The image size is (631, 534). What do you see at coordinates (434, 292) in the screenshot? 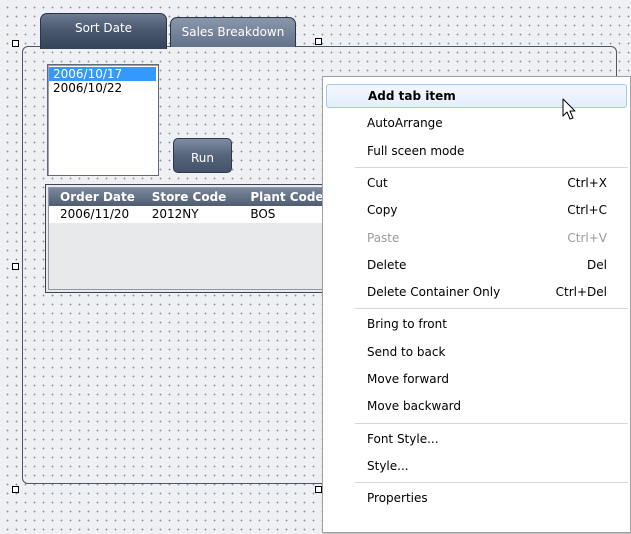
I see `menu-item-label: Delete Container Only` at bounding box center [434, 292].